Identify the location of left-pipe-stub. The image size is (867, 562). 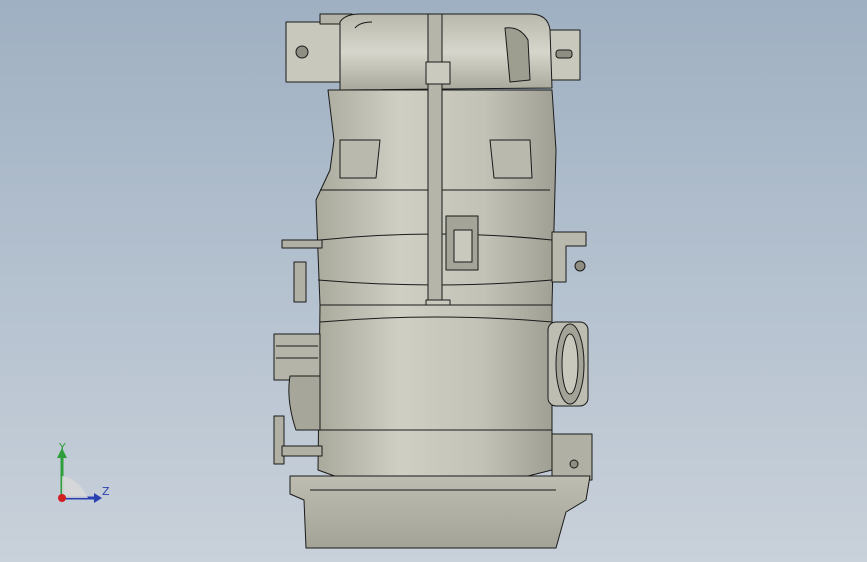
(302, 271).